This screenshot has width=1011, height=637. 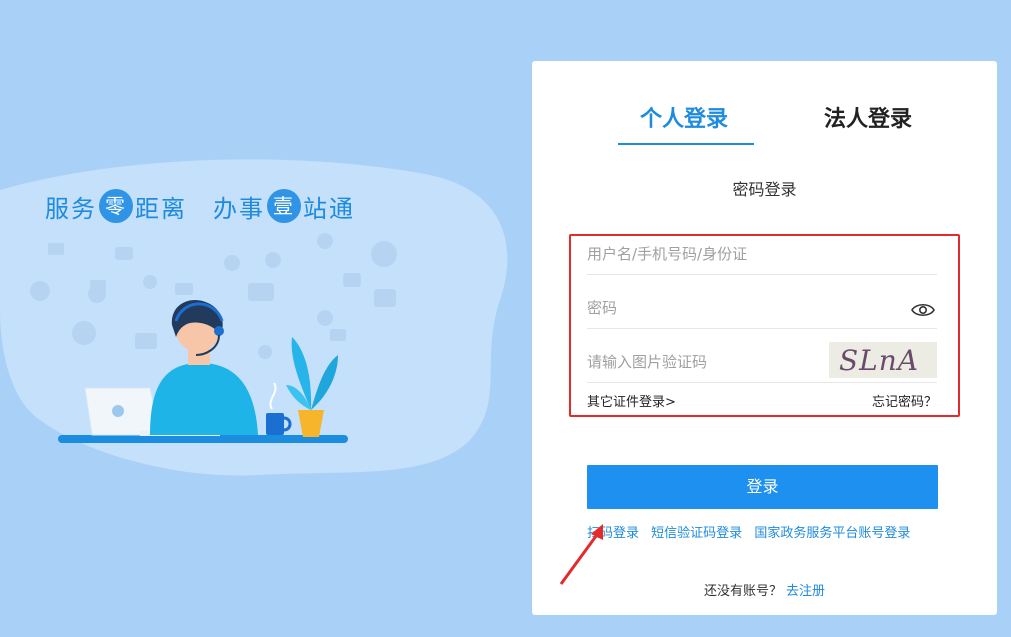 I want to click on forgot-password-link: 忘记密码？, so click(x=904, y=400).